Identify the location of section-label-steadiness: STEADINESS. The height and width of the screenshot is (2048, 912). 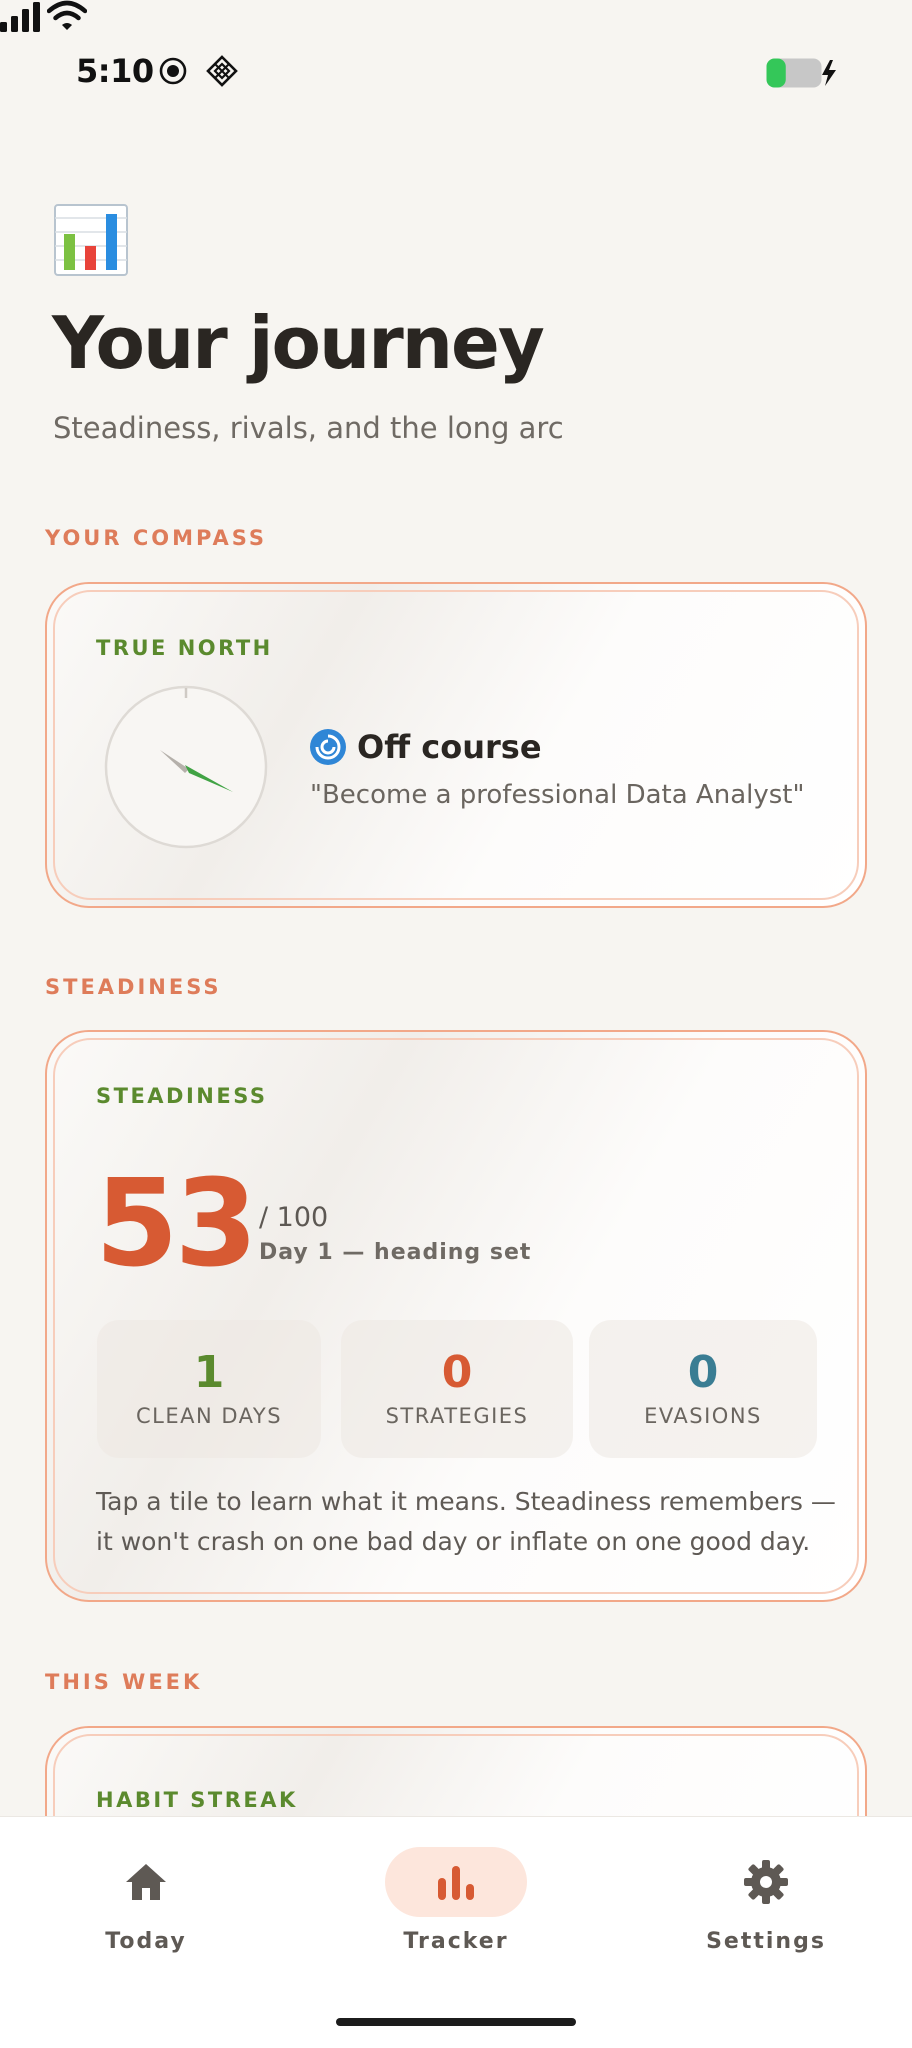
(133, 987).